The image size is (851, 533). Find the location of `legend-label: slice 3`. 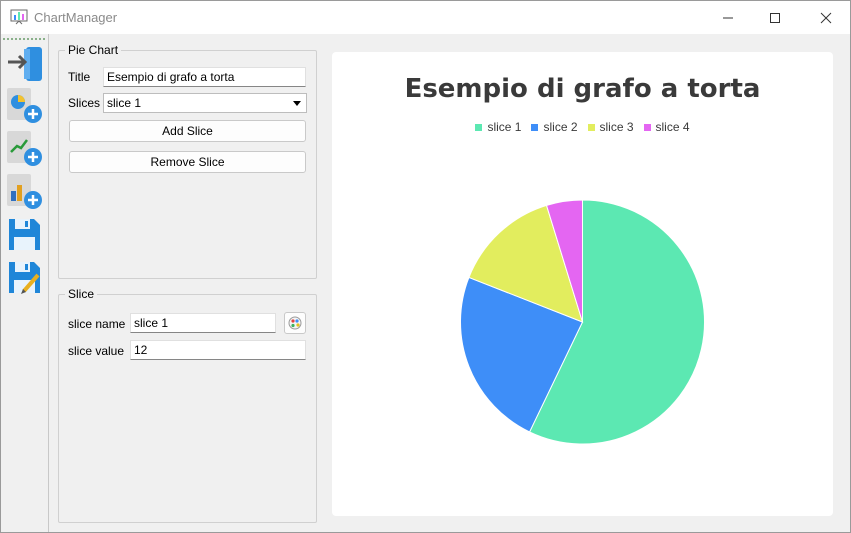

legend-label: slice 3 is located at coordinates (616, 127).